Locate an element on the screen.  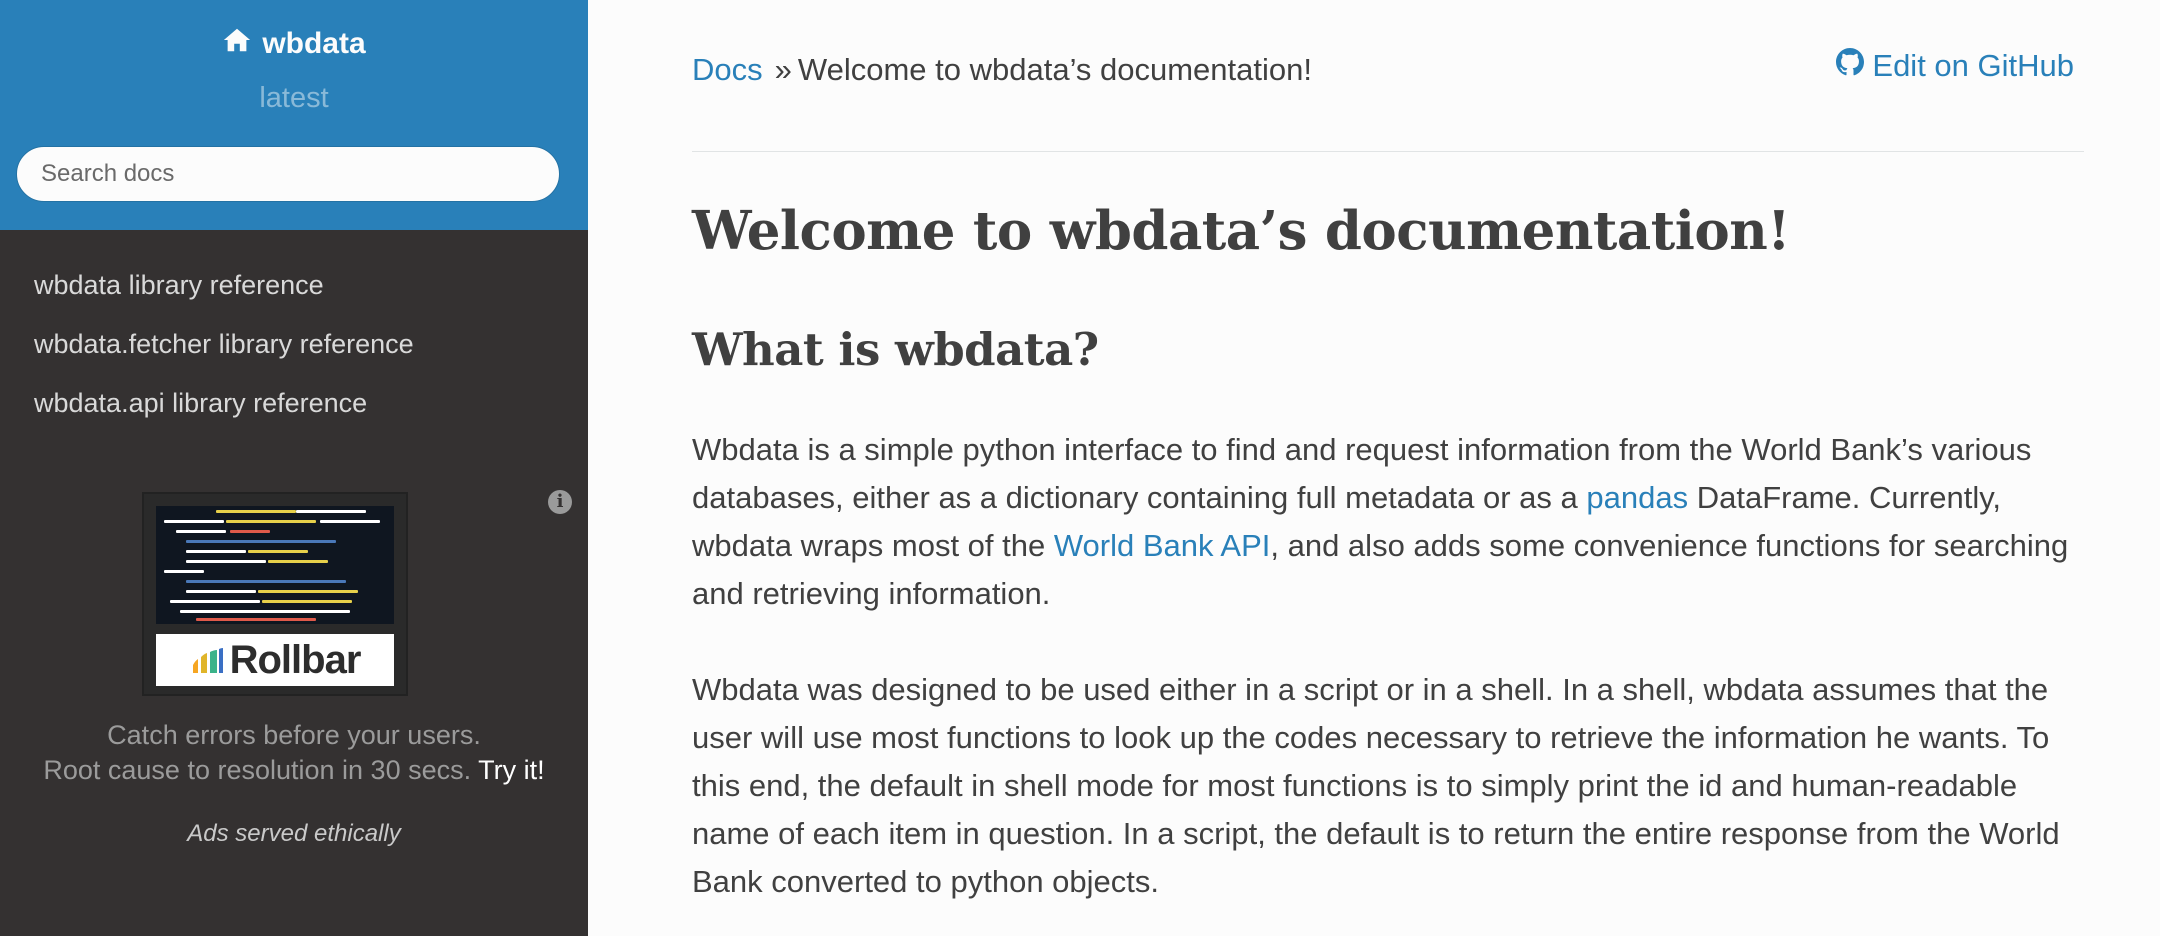
home-link: wbdata is located at coordinates (294, 44).